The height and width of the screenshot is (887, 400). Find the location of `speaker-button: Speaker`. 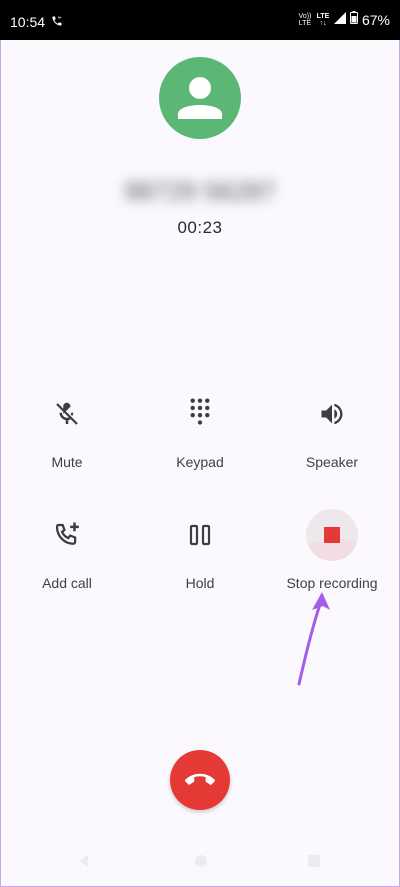

speaker-button: Speaker is located at coordinates (332, 428).